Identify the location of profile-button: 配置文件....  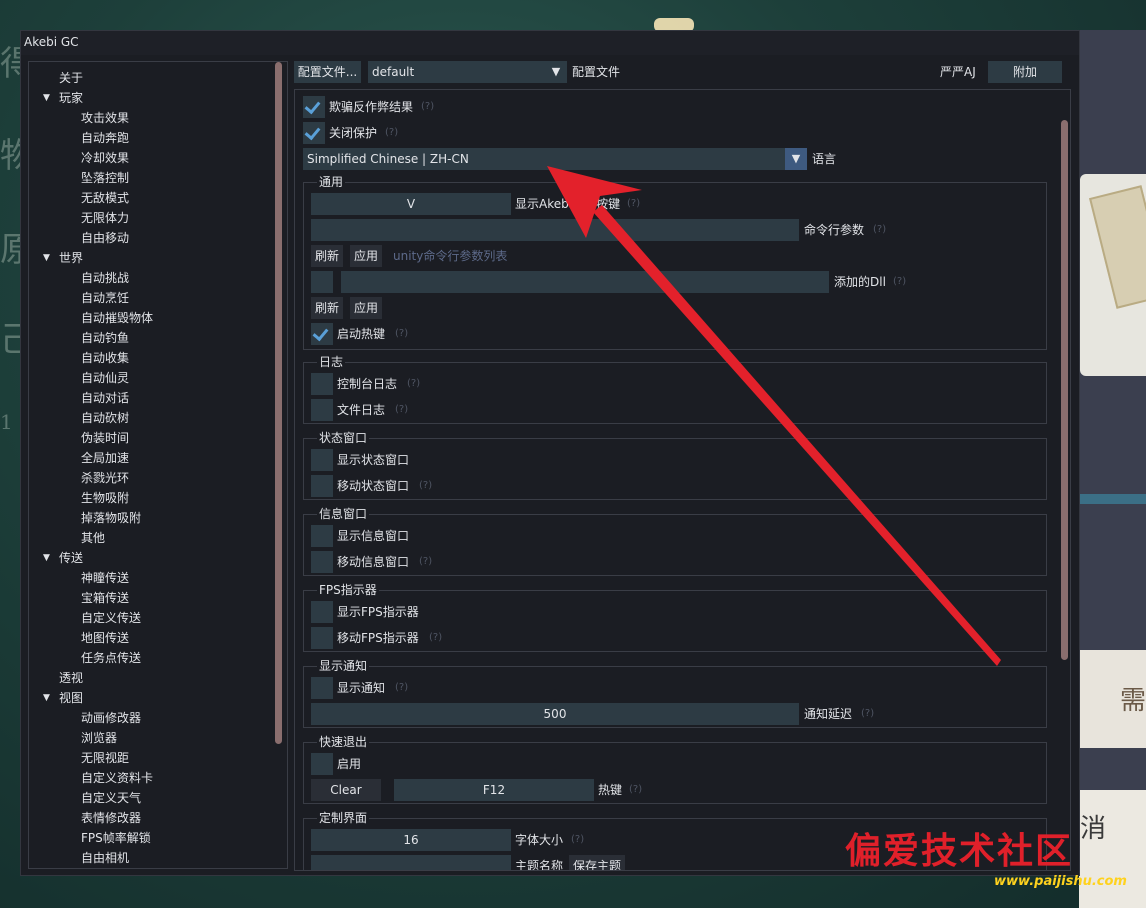
(327, 72).